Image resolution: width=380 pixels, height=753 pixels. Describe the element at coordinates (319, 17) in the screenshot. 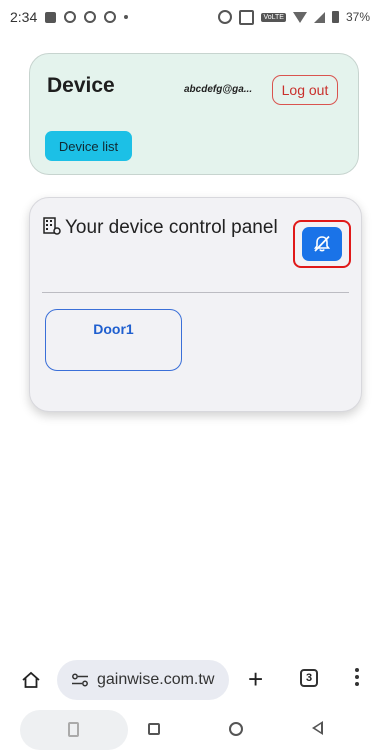

I see `signal-icon` at that location.